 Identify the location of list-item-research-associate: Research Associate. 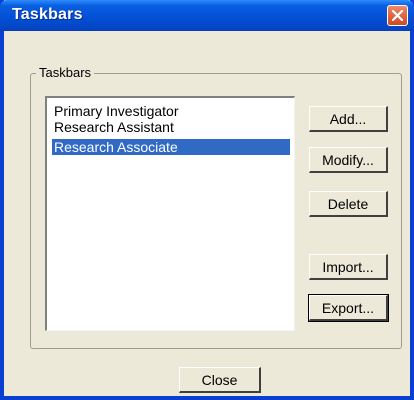
(171, 147).